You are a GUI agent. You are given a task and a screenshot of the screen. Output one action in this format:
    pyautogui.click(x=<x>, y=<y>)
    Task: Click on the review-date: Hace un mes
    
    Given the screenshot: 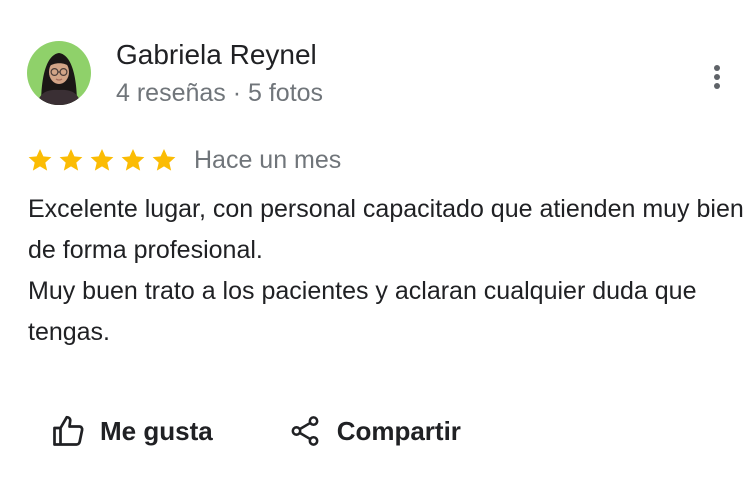 What is the action you would take?
    pyautogui.click(x=268, y=160)
    